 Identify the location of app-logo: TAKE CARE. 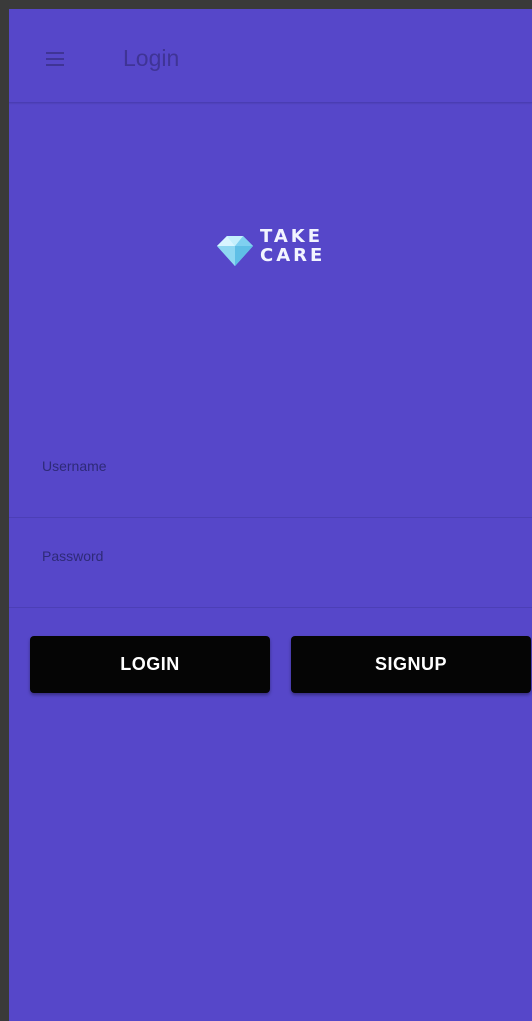
(282, 257).